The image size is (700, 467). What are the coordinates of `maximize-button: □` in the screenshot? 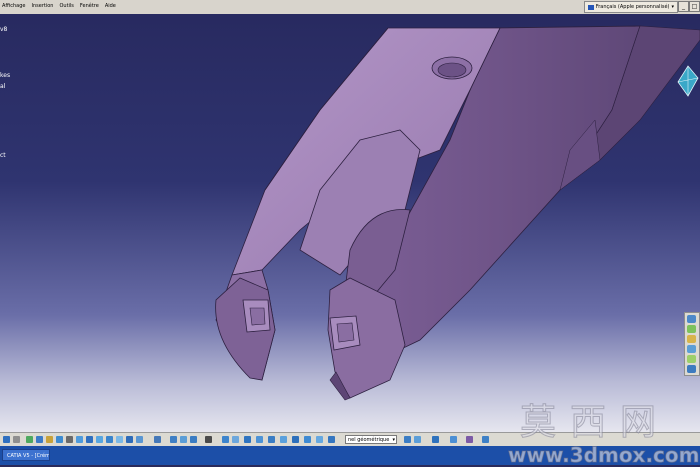 It's located at (694, 6).